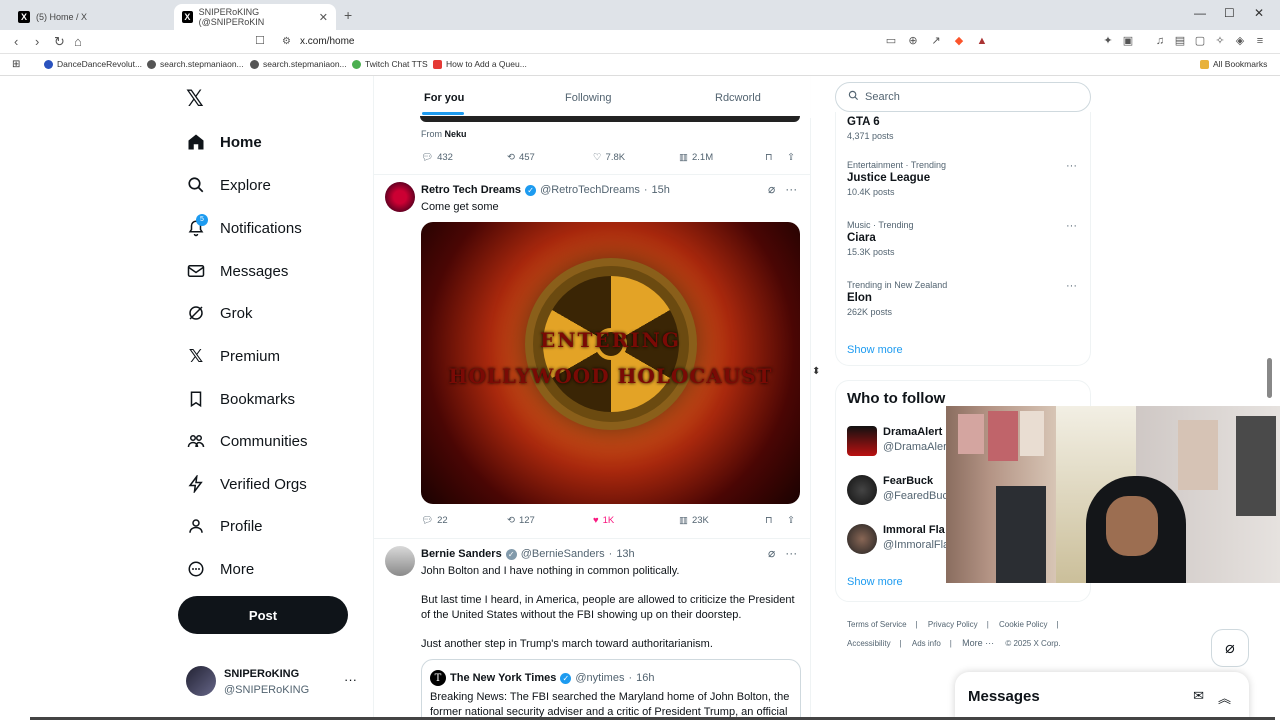  What do you see at coordinates (898, 539) in the screenshot?
I see `follow-suggestion: Immoral Fla @ImmoralFla` at bounding box center [898, 539].